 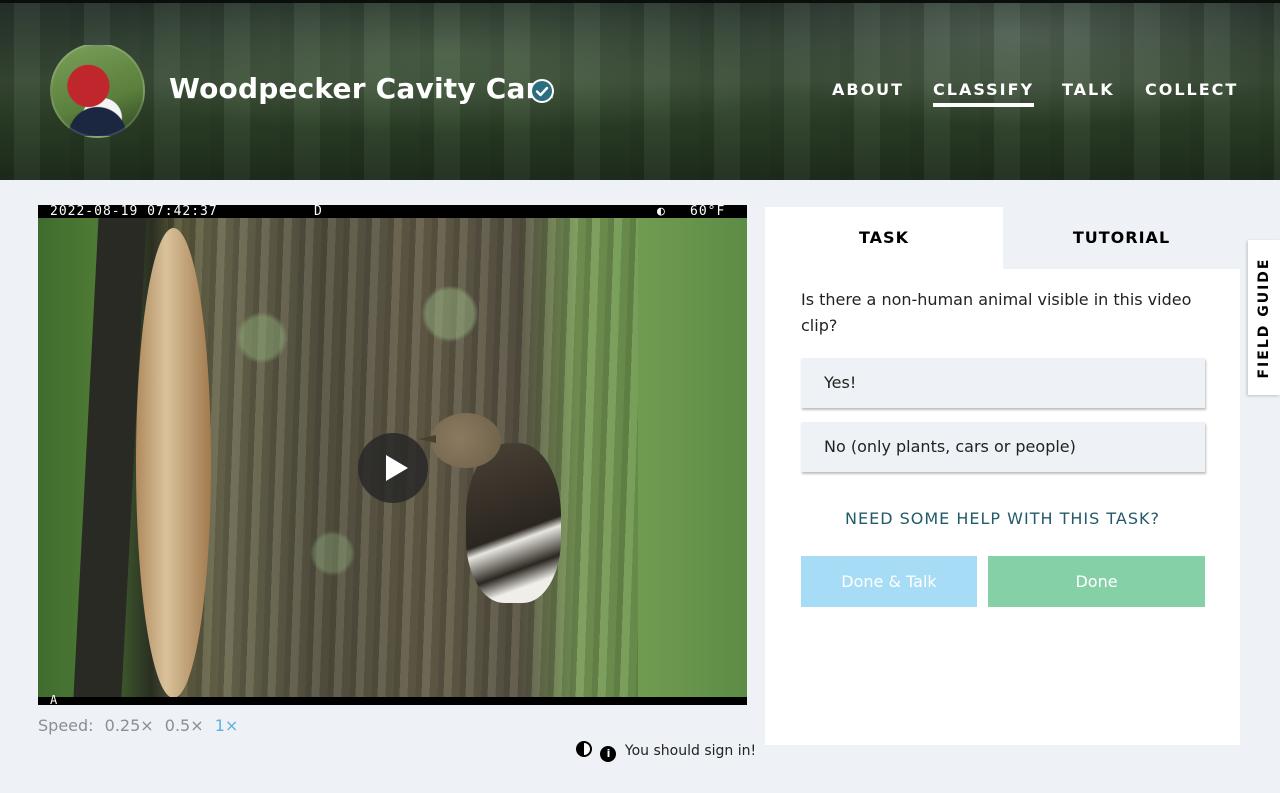 I want to click on project-title: Woodpecker Cavity Cam, so click(x=362, y=88).